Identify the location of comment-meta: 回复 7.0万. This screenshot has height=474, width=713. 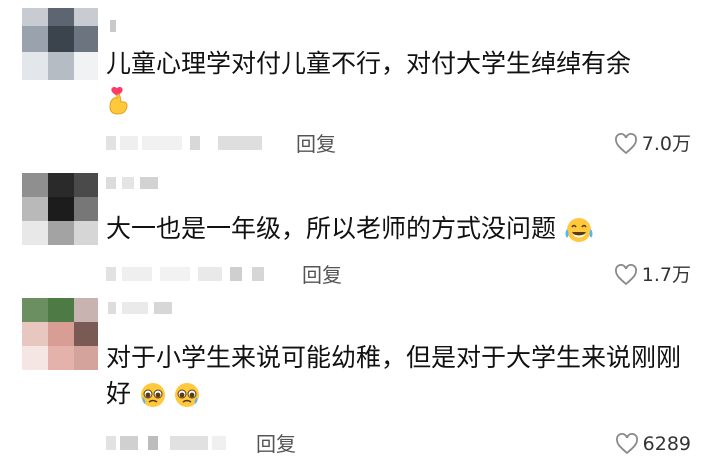
(398, 144).